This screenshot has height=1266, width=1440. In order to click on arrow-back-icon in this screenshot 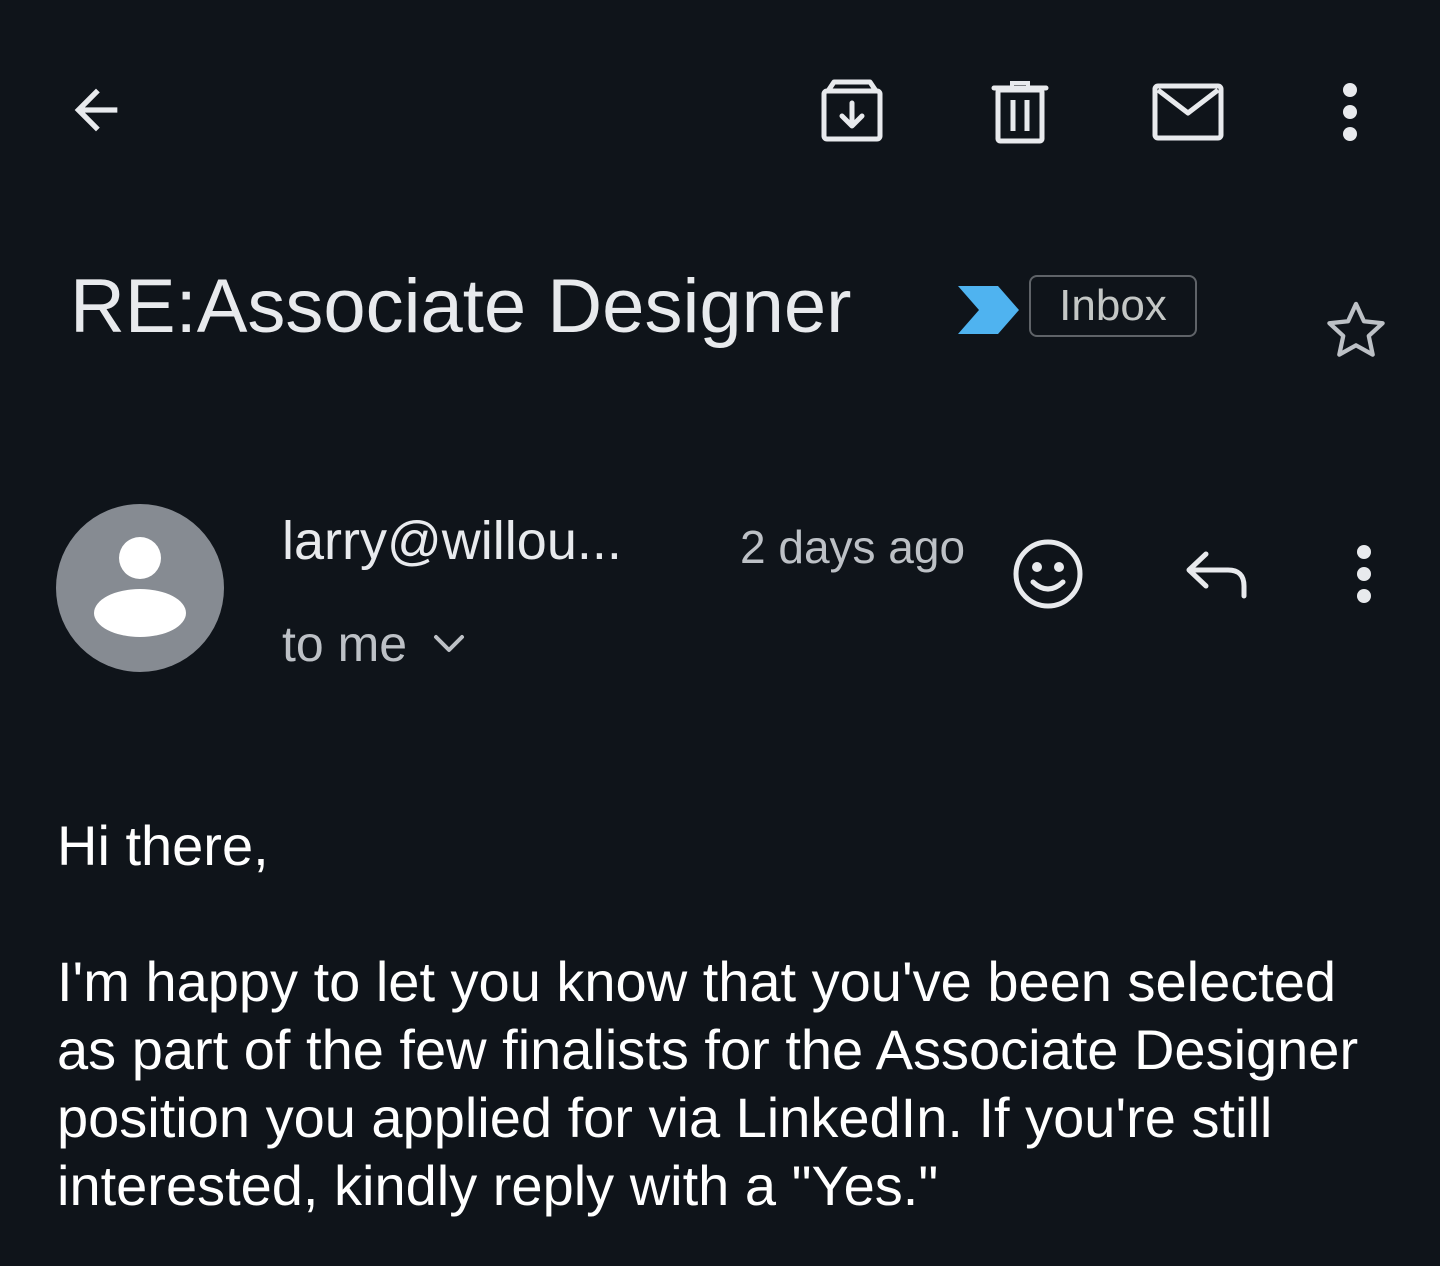, I will do `click(96, 110)`.